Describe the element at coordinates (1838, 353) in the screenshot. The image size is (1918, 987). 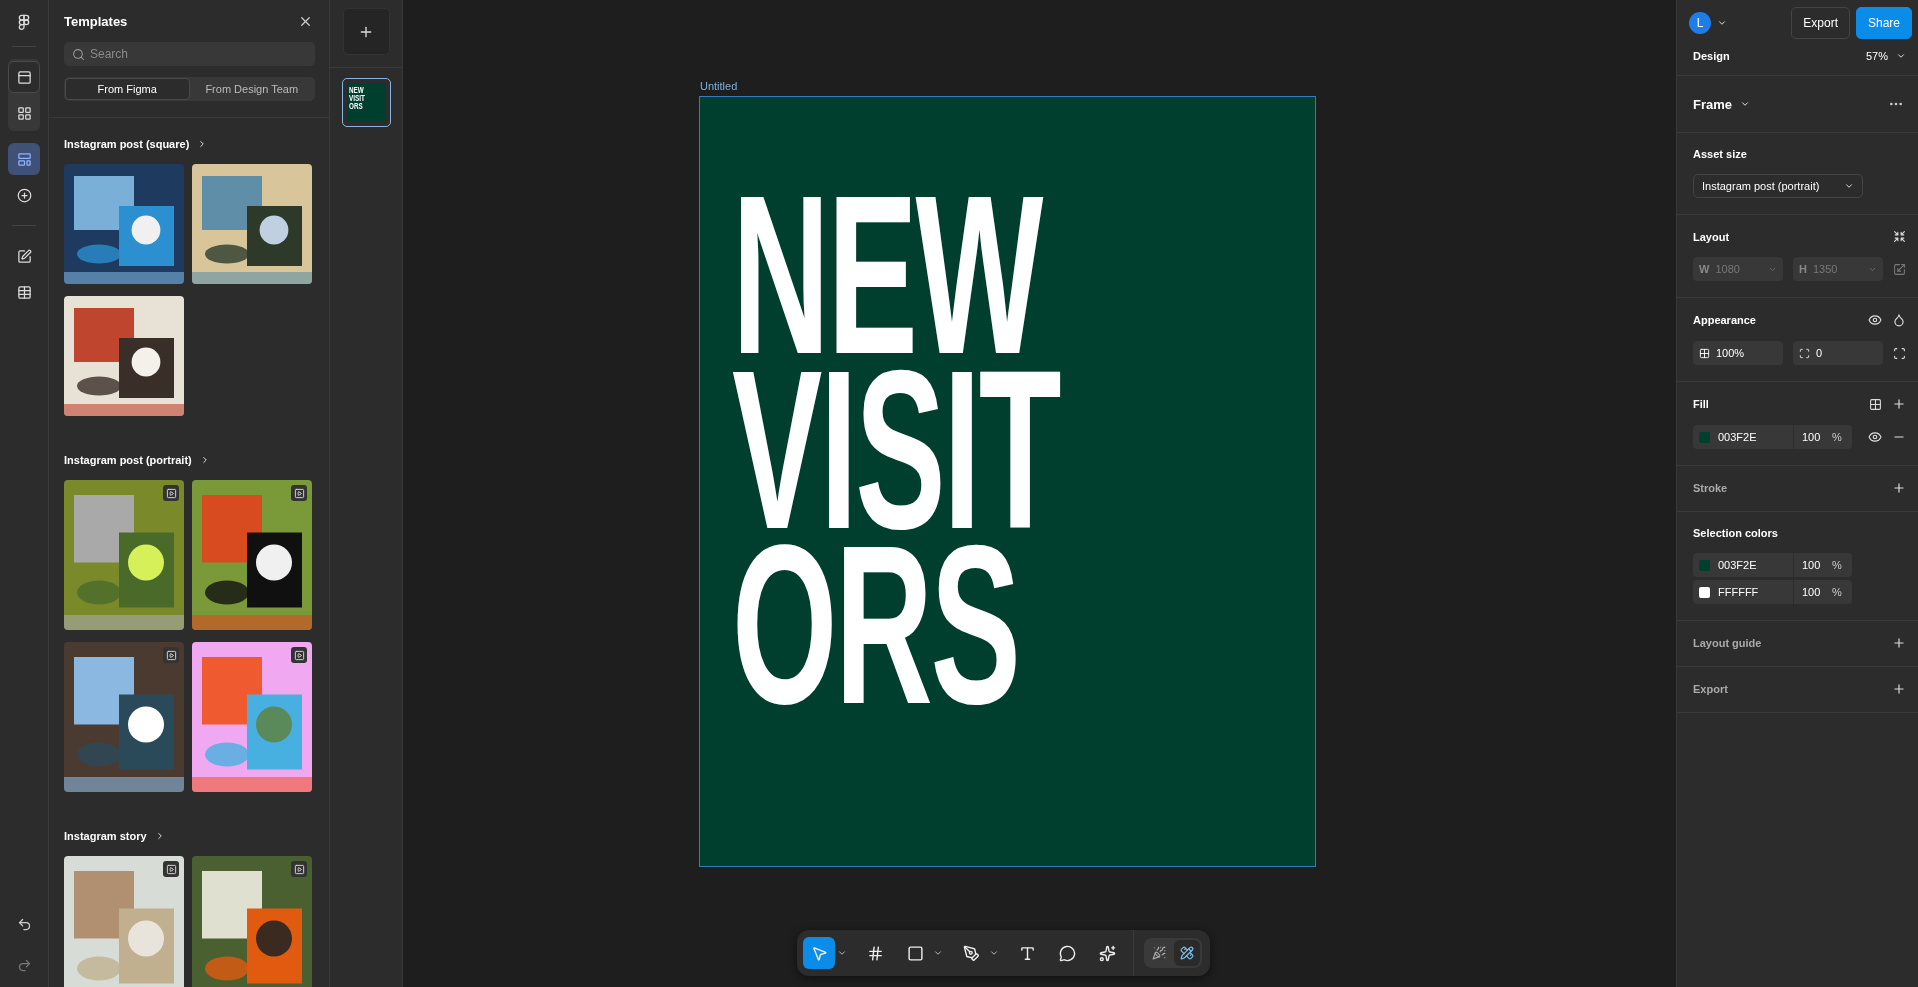
I see `radius-field: 0` at that location.